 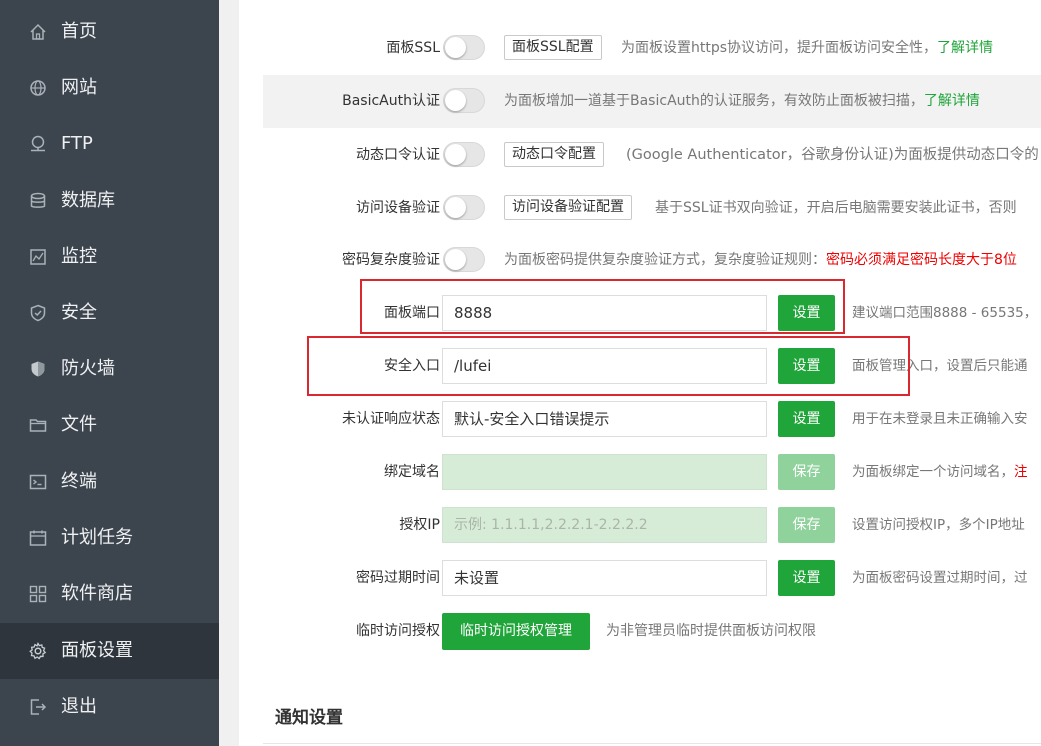 I want to click on setting-label: 临时访问授权, so click(x=398, y=631).